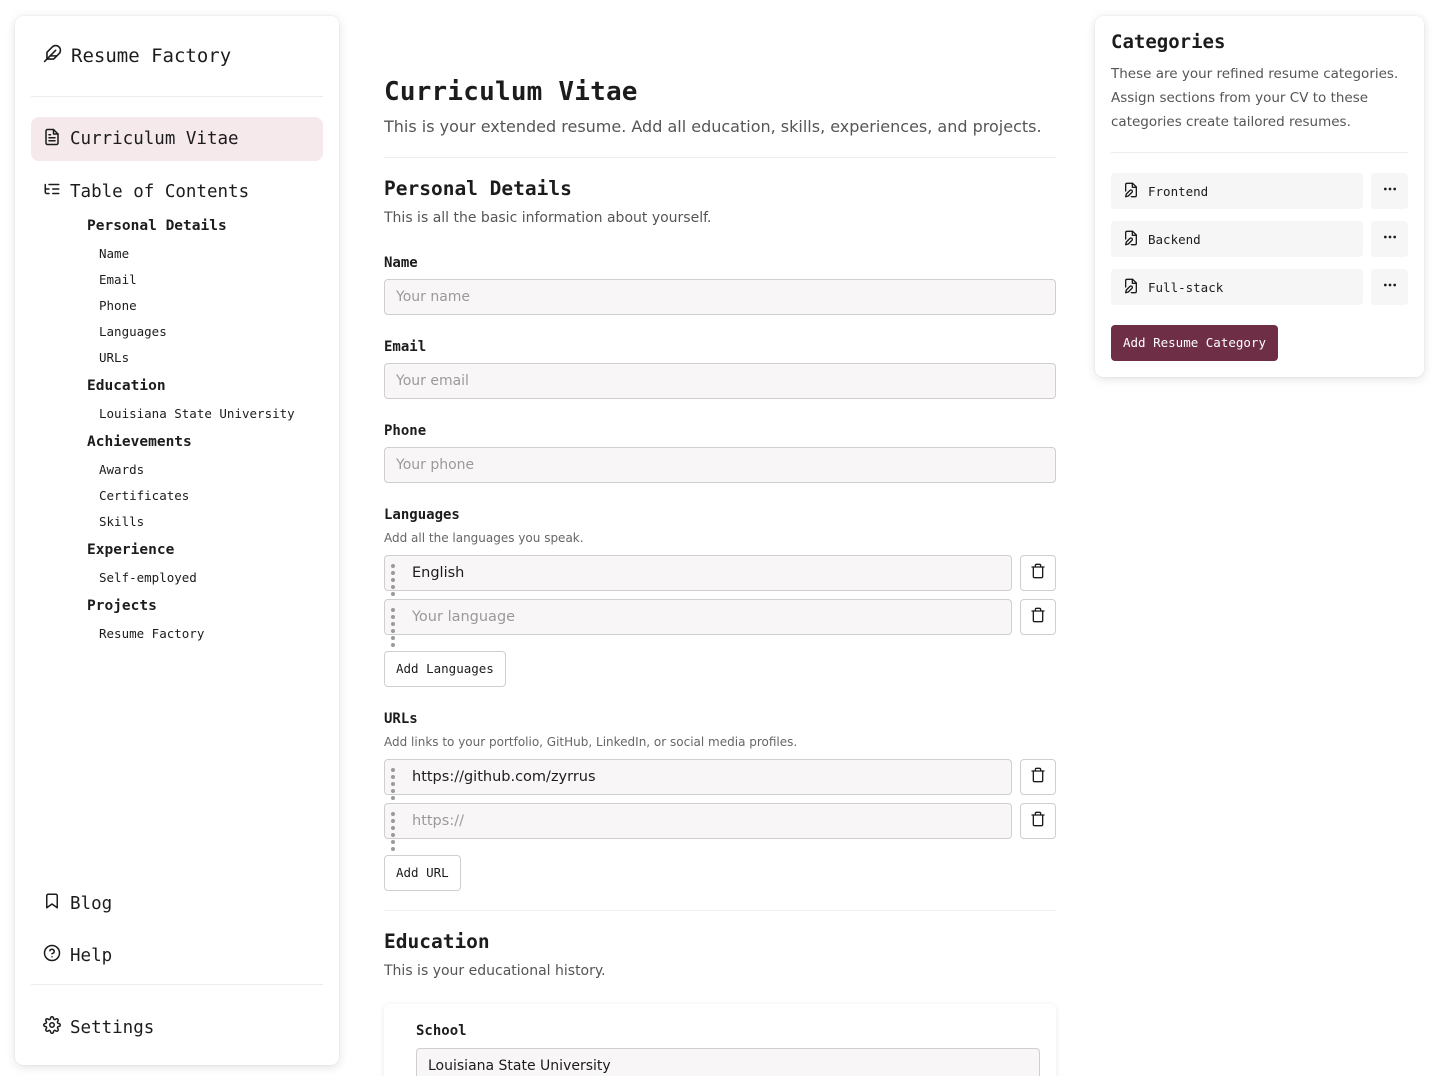  What do you see at coordinates (91, 955) in the screenshot?
I see `nav-item-label: Help` at bounding box center [91, 955].